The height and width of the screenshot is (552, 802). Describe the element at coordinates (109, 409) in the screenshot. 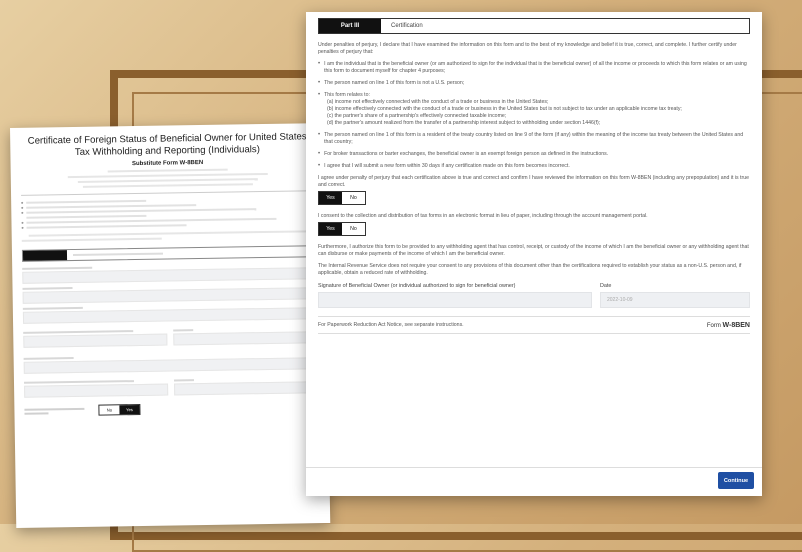

I see `no-option: No` at that location.